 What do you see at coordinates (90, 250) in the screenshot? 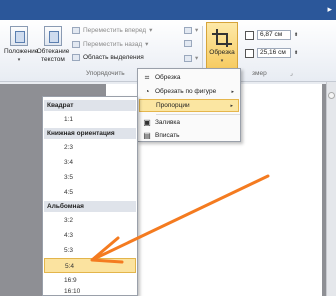
I see `ratio-item-5-3: 5:3` at bounding box center [90, 250].